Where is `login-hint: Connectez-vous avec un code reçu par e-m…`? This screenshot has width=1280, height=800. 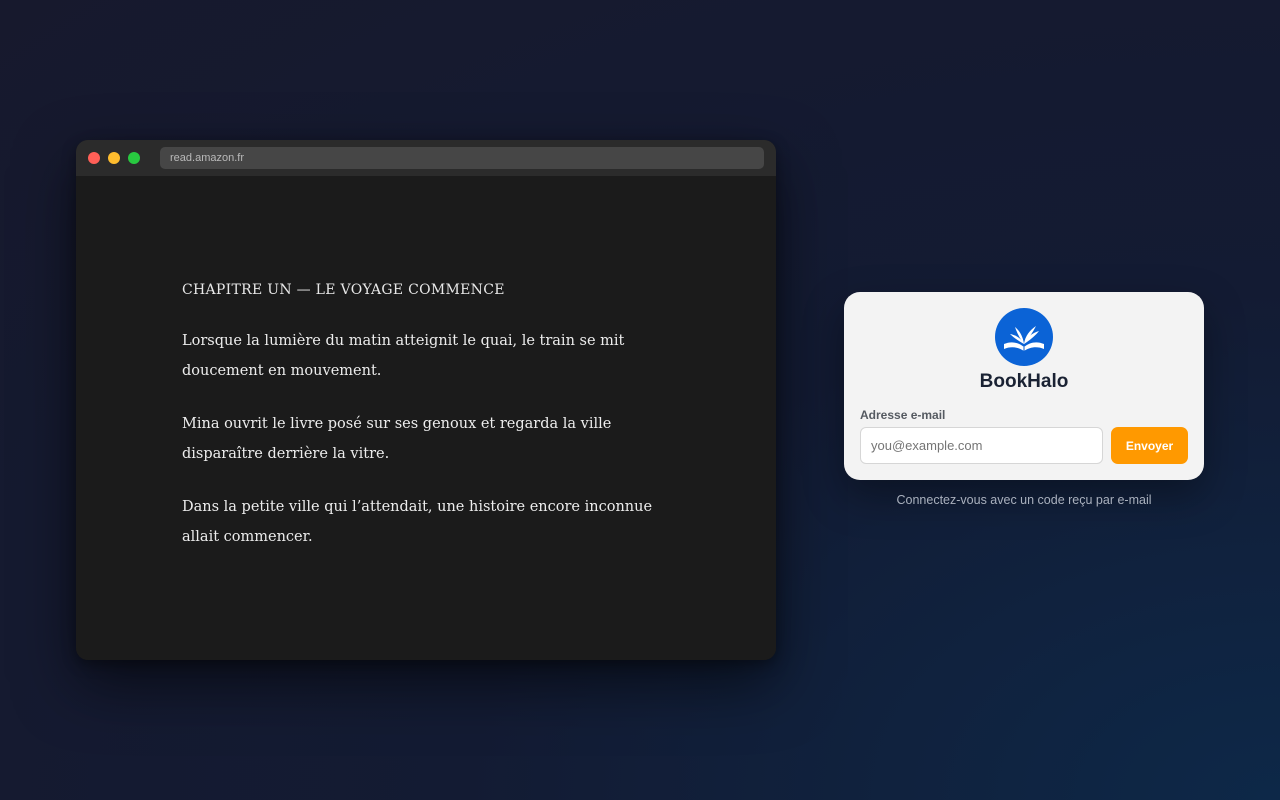
login-hint: Connectez-vous avec un code reçu par e-m… is located at coordinates (1024, 500).